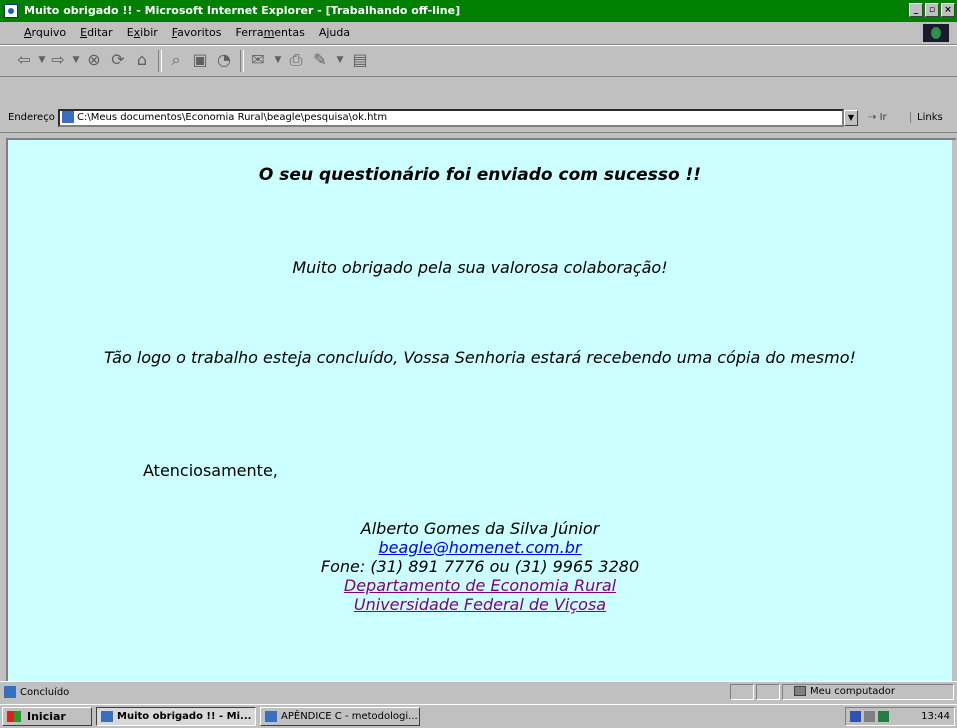 This screenshot has height=728, width=957. I want to click on page-status-icon, so click(10, 692).